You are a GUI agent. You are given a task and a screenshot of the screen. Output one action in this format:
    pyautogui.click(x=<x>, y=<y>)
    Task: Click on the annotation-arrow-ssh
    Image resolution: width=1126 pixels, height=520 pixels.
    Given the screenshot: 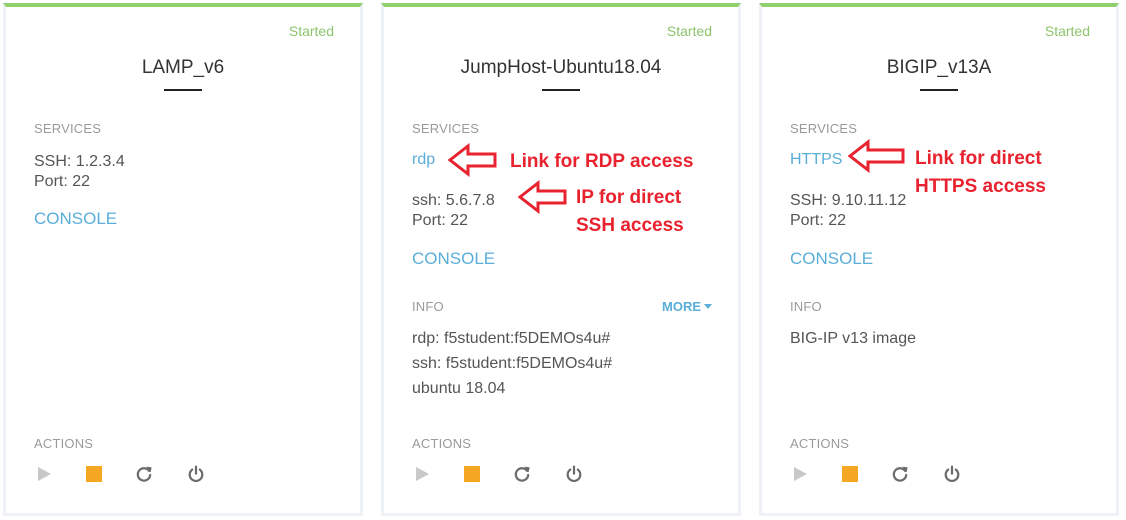 What is the action you would take?
    pyautogui.click(x=542, y=197)
    